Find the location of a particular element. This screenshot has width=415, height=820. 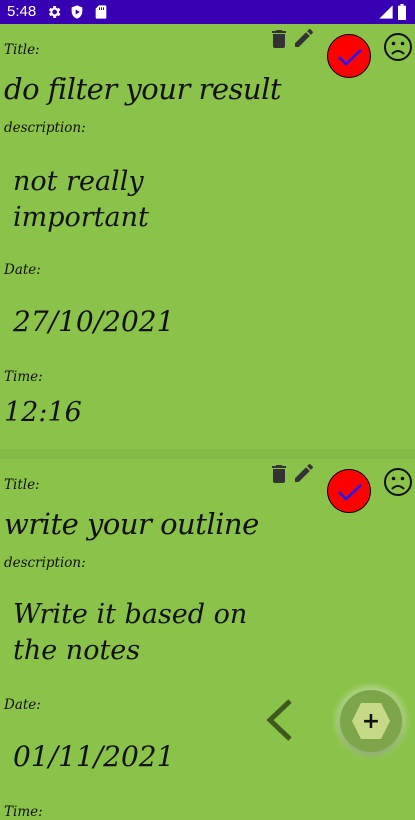

description-line: Write it based on is located at coordinates (130, 614).